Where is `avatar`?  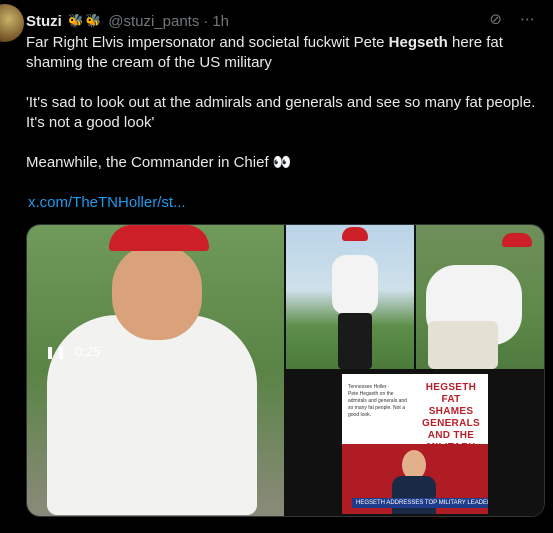 avatar is located at coordinates (12, 23).